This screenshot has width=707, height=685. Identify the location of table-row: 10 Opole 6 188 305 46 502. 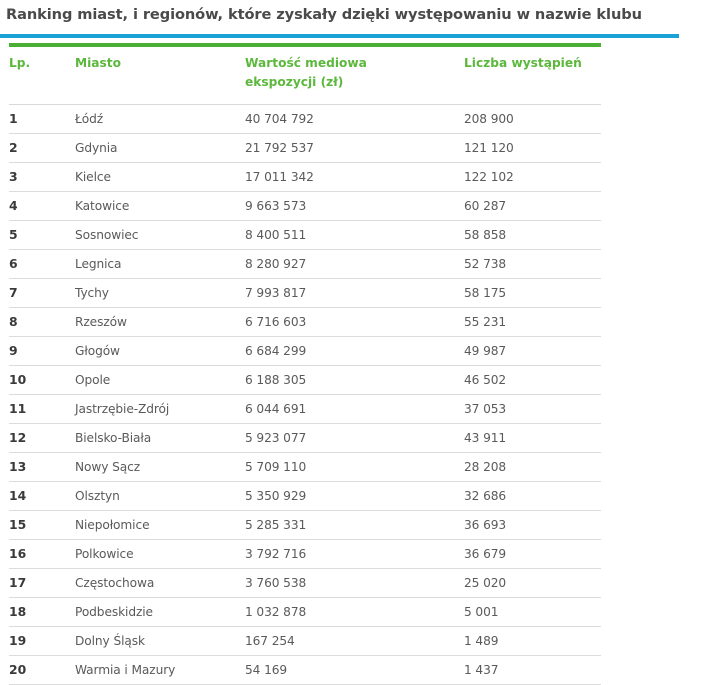
(305, 380).